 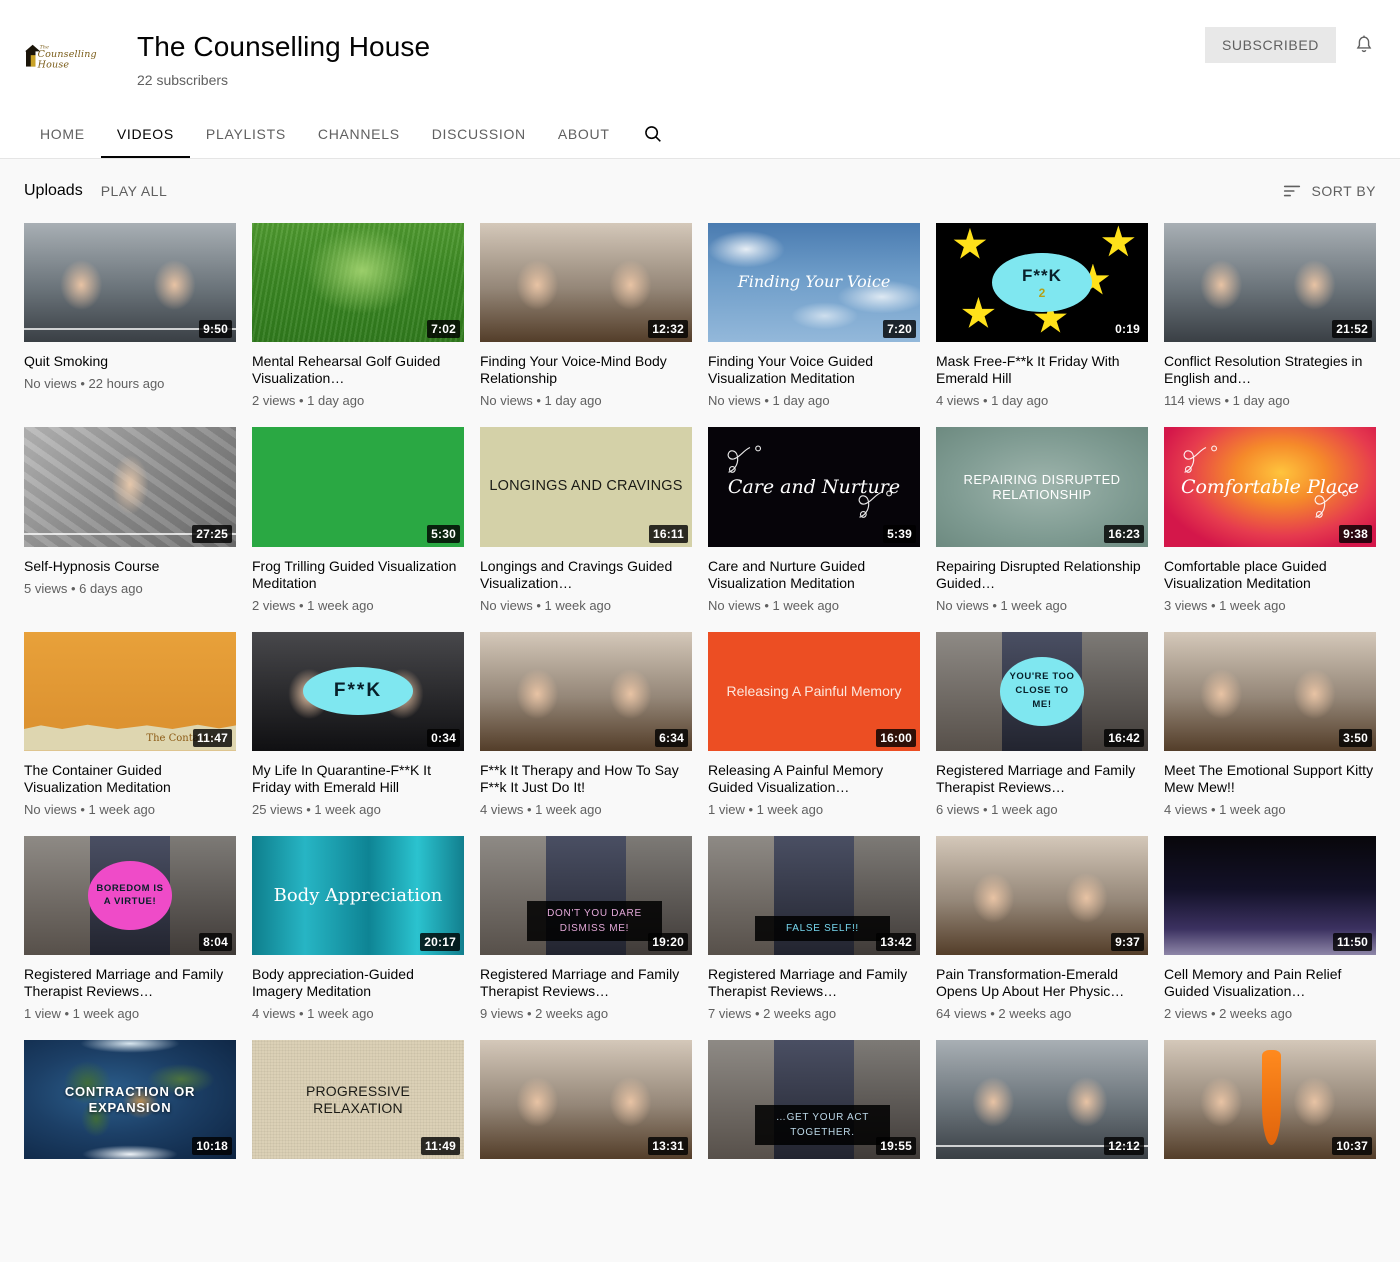 I want to click on video-duration: 8:04, so click(x=215, y=942).